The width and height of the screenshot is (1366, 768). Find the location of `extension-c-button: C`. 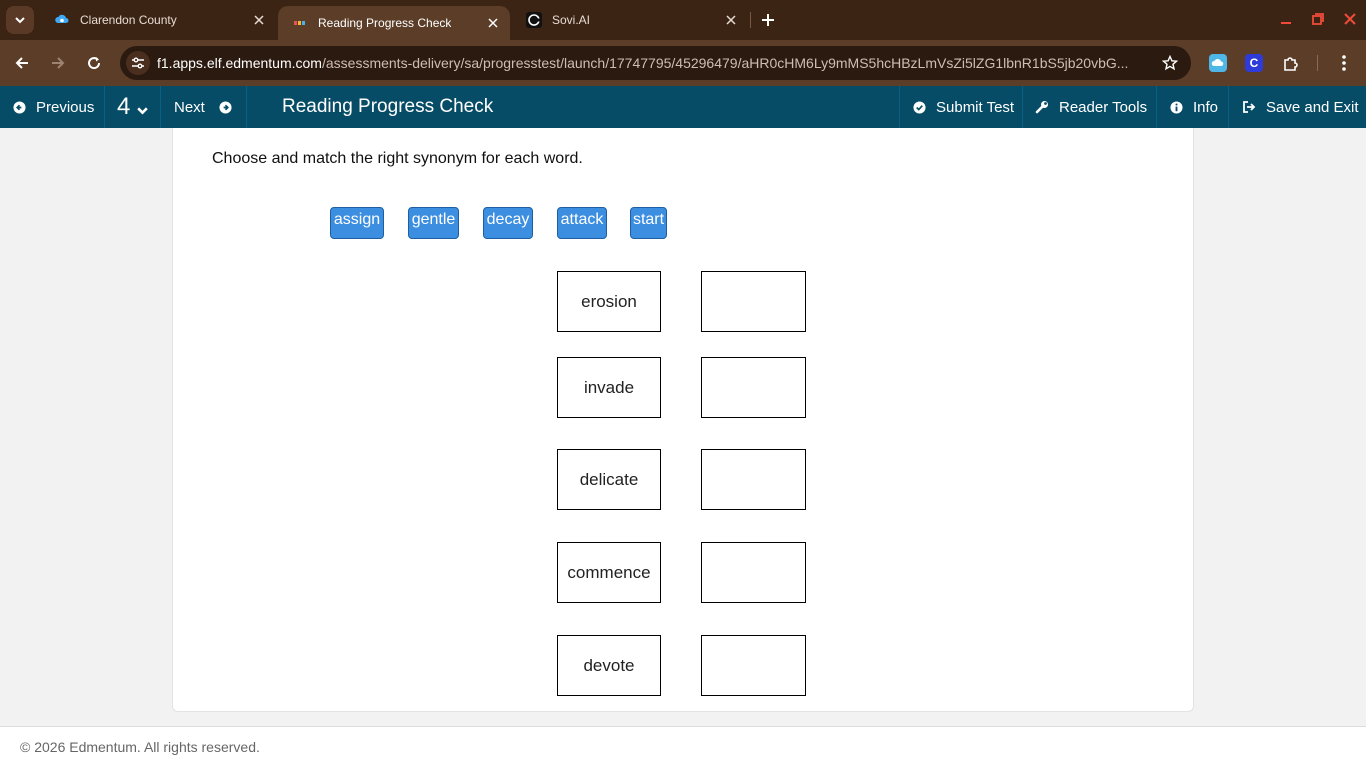

extension-c-button: C is located at coordinates (1254, 63).